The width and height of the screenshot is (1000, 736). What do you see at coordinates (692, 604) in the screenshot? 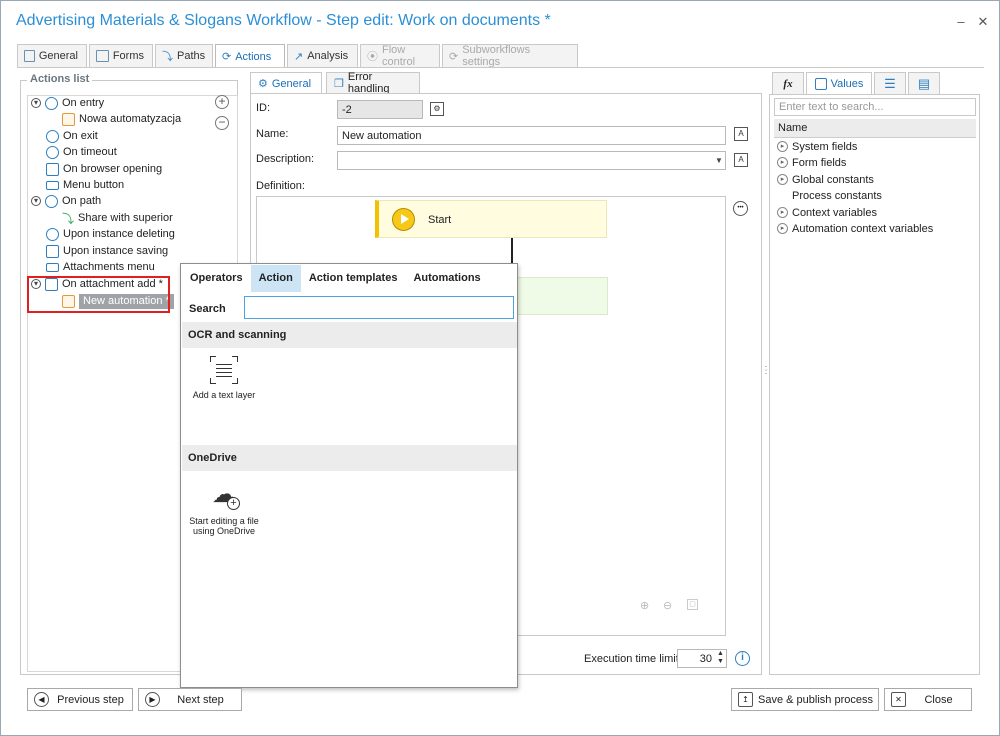
I see `fit-icon: ▢` at bounding box center [692, 604].